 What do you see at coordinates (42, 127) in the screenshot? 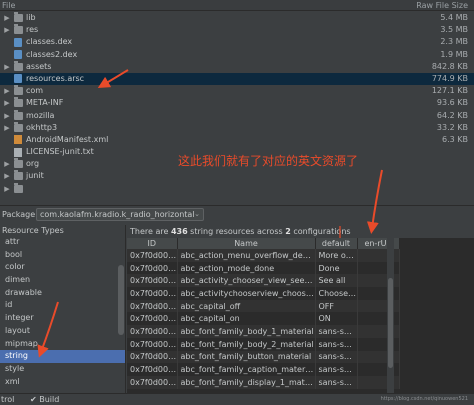
I see `file-name: okhttp3` at bounding box center [42, 127].